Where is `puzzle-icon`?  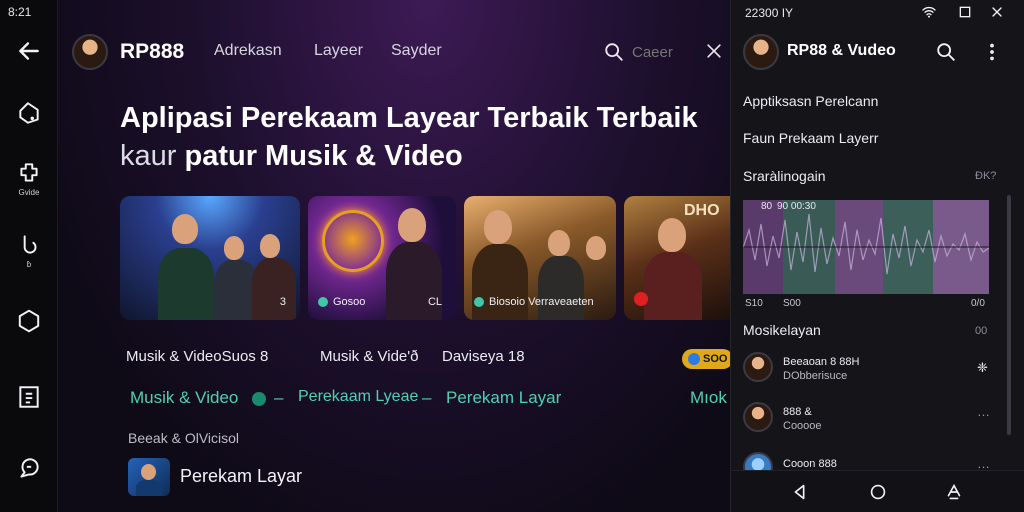 puzzle-icon is located at coordinates (29, 172).